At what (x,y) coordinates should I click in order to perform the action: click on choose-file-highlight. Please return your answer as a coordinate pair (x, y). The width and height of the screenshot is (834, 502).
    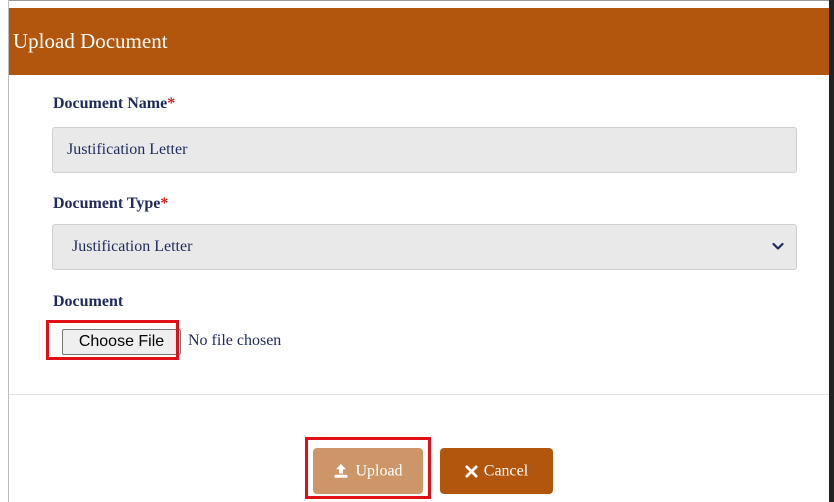
    Looking at the image, I should click on (112, 340).